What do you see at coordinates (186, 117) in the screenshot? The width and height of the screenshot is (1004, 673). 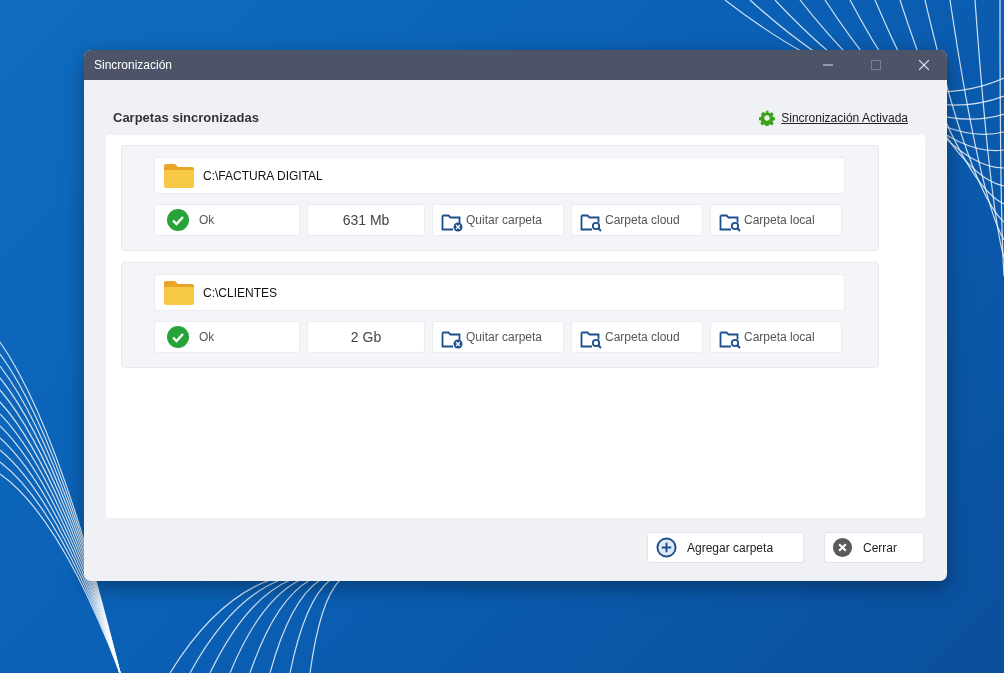 I see `section-title: Carpetas sincronizadas` at bounding box center [186, 117].